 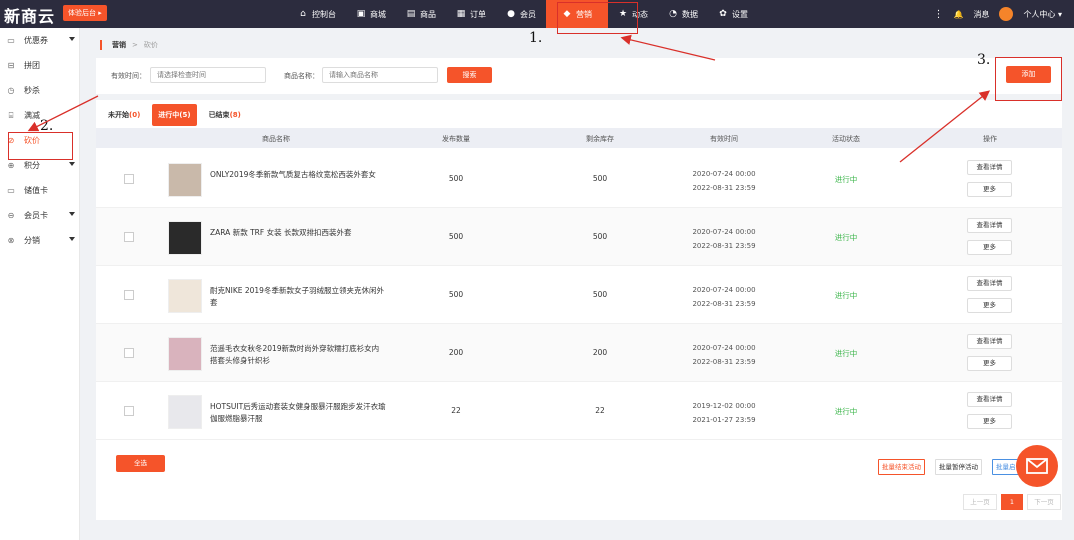 I want to click on product-name: HOTSUIT后秀运动套装女健身服暴汗服跑步发汗衣瑜伽服燃脂暴汗服, so click(x=298, y=413).